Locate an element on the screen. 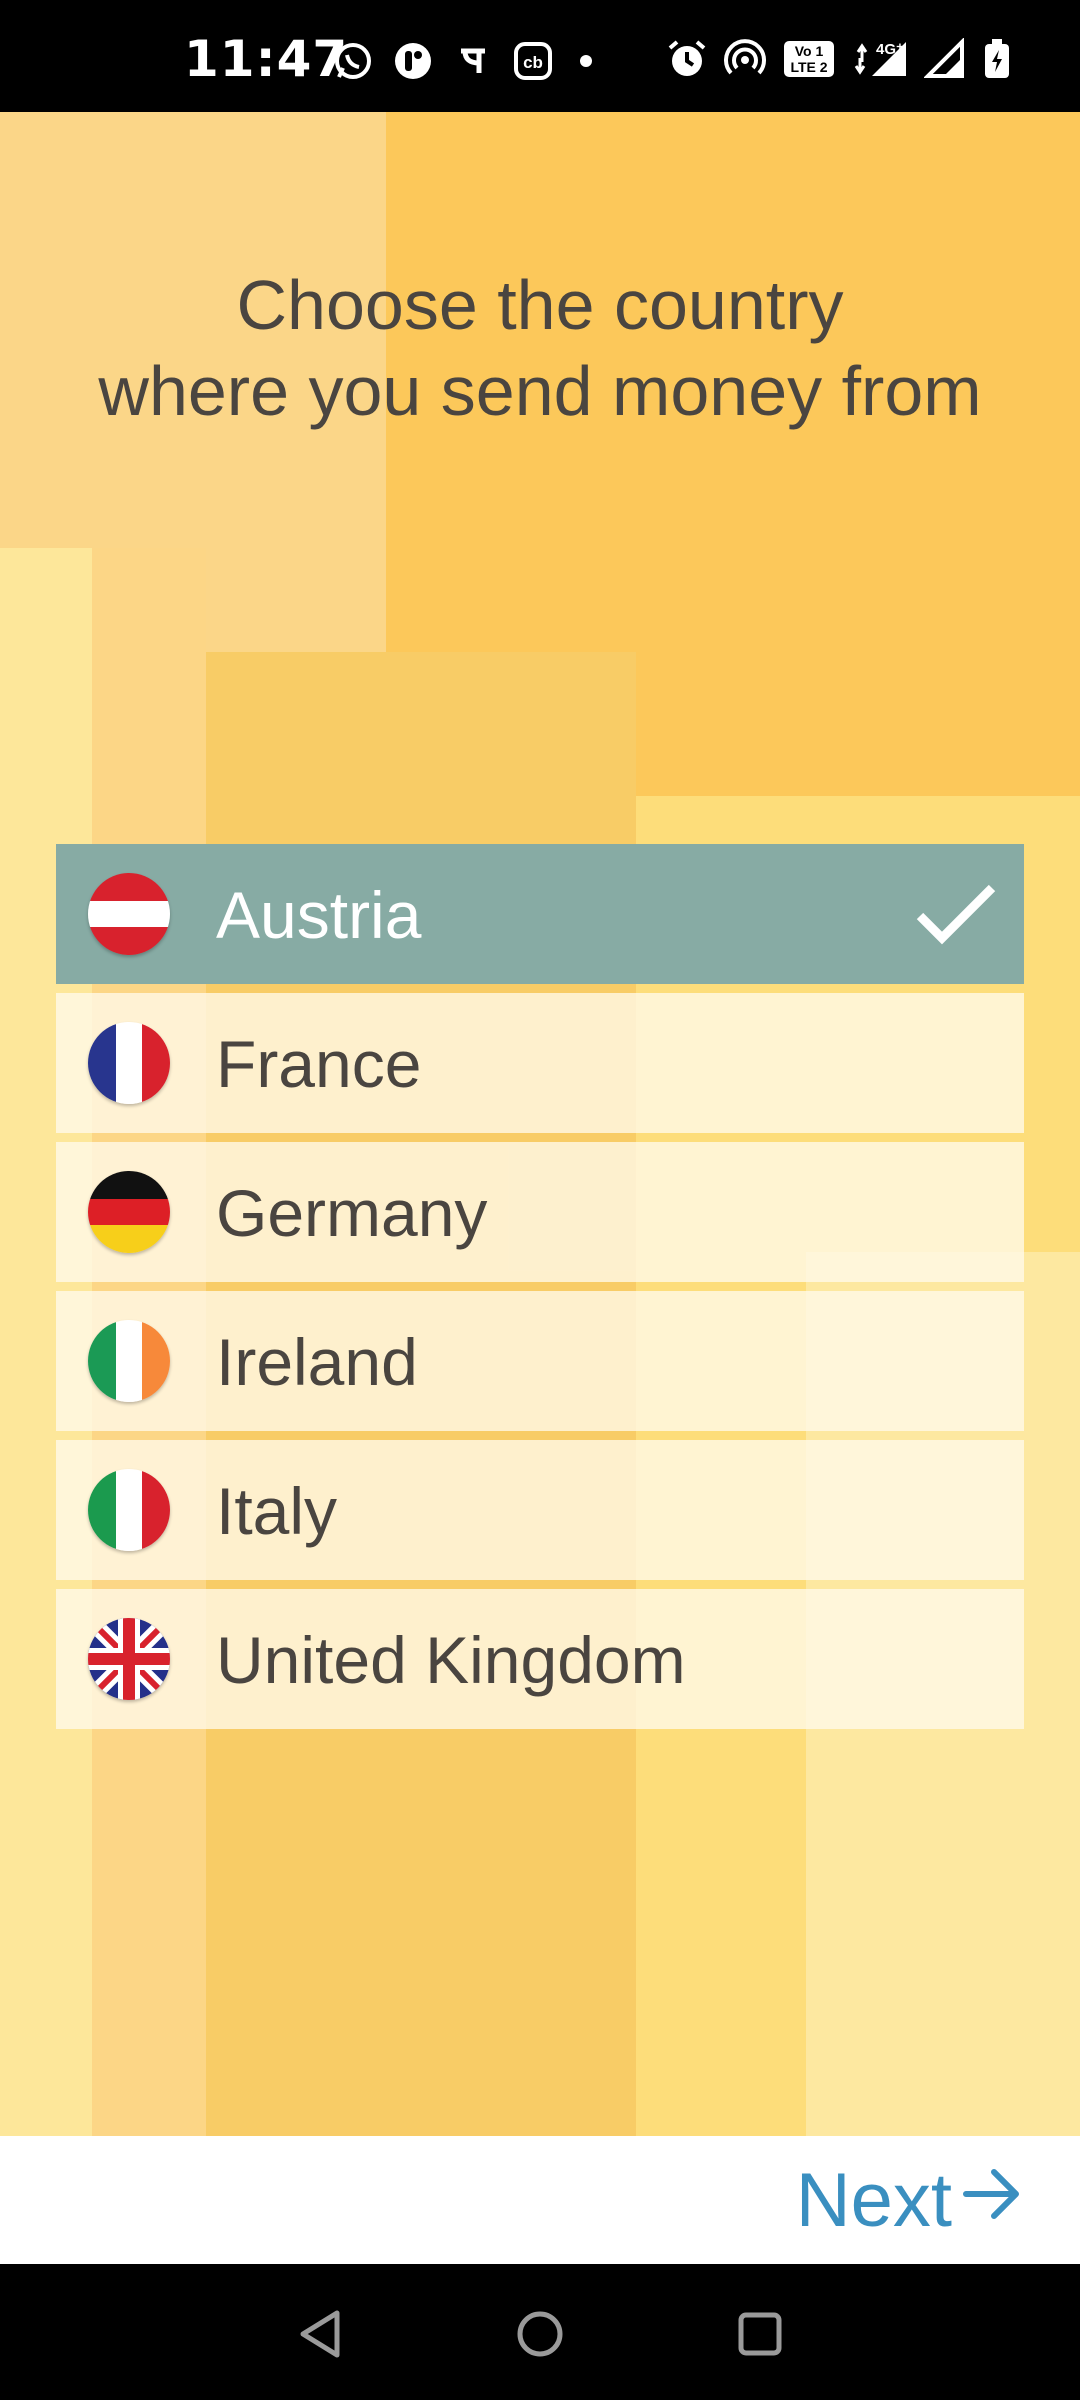 The image size is (1080, 2400). country-label: Ireland is located at coordinates (317, 1362).